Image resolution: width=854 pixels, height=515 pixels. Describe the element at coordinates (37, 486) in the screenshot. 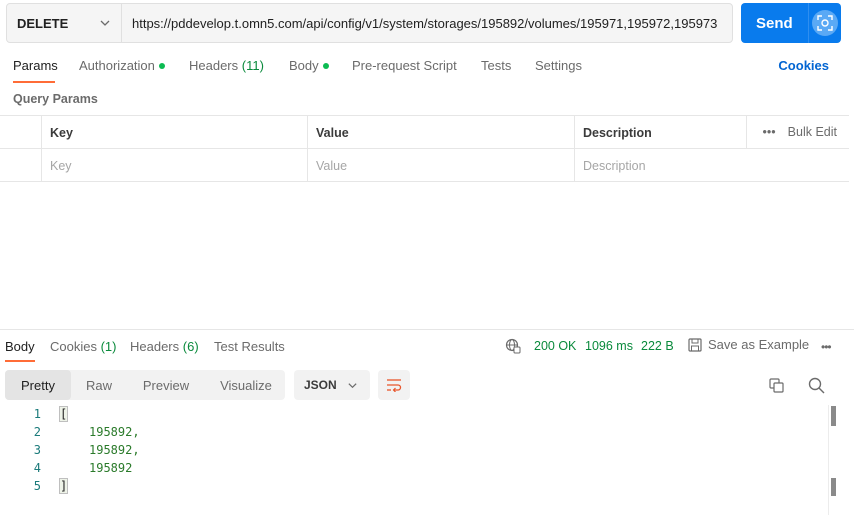

I see `line-number: 5` at that location.